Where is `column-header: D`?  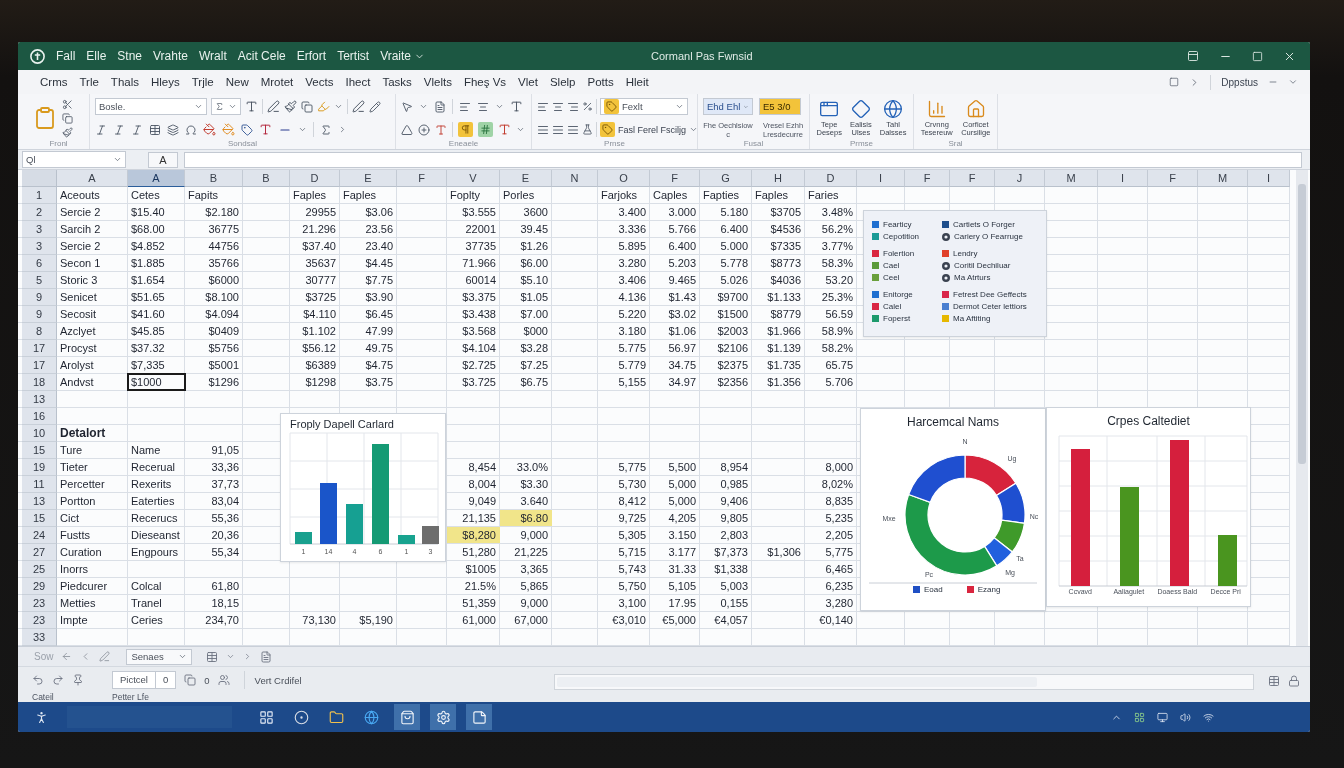
column-header: D is located at coordinates (315, 178).